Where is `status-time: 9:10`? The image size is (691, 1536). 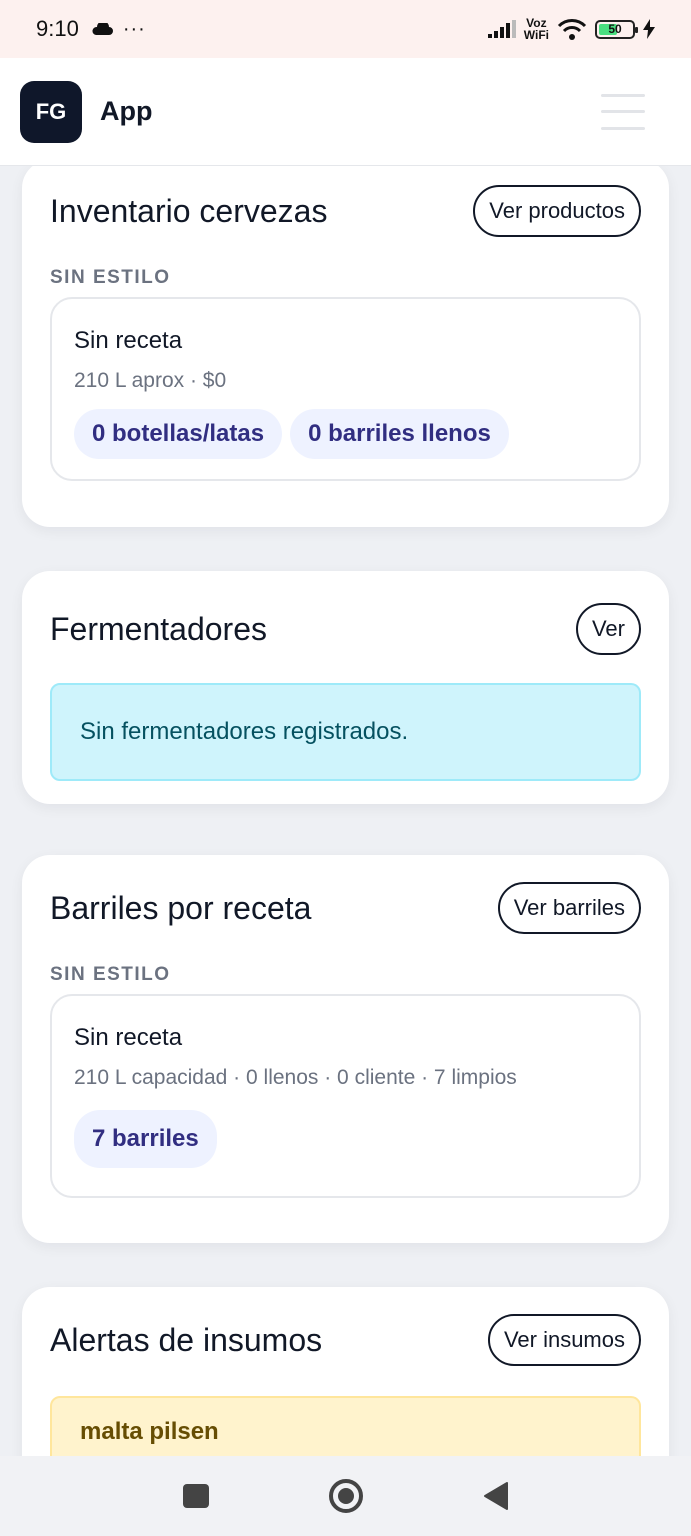 status-time: 9:10 is located at coordinates (57, 28).